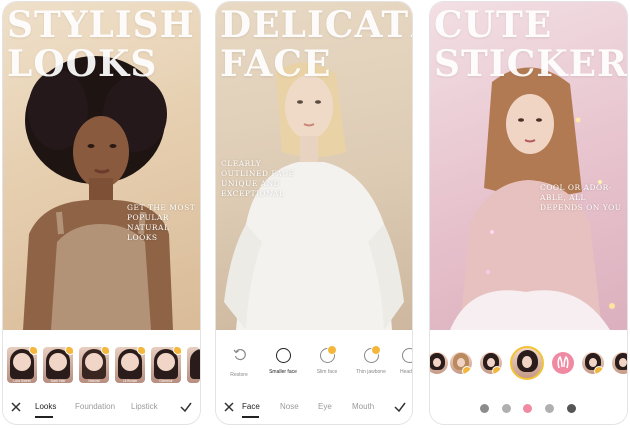 The height and width of the screenshot is (428, 630). Describe the element at coordinates (239, 363) in the screenshot. I see `tool-restore: Restore` at that location.